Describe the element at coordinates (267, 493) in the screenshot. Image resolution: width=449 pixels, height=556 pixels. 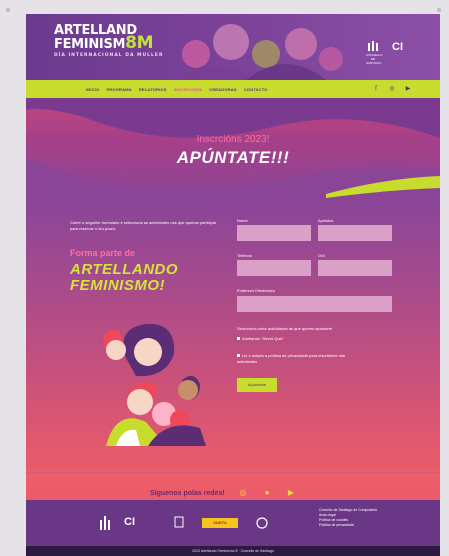
I see `facebook-icon: ●` at that location.